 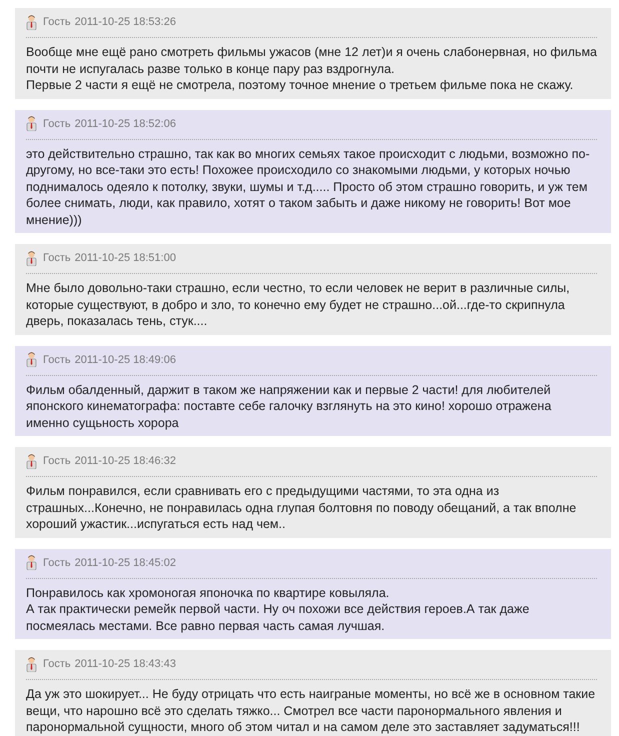 What do you see at coordinates (302, 507) in the screenshot?
I see `comment-text: Фильм понравился, если сравнивать его с предыдущими частями, то эта одна из страшных...Конечно, не понравилась одна глупая болтовня по поводу обещаний, а так вполне хороший ужастик...испугаться есть над чем..` at bounding box center [302, 507].